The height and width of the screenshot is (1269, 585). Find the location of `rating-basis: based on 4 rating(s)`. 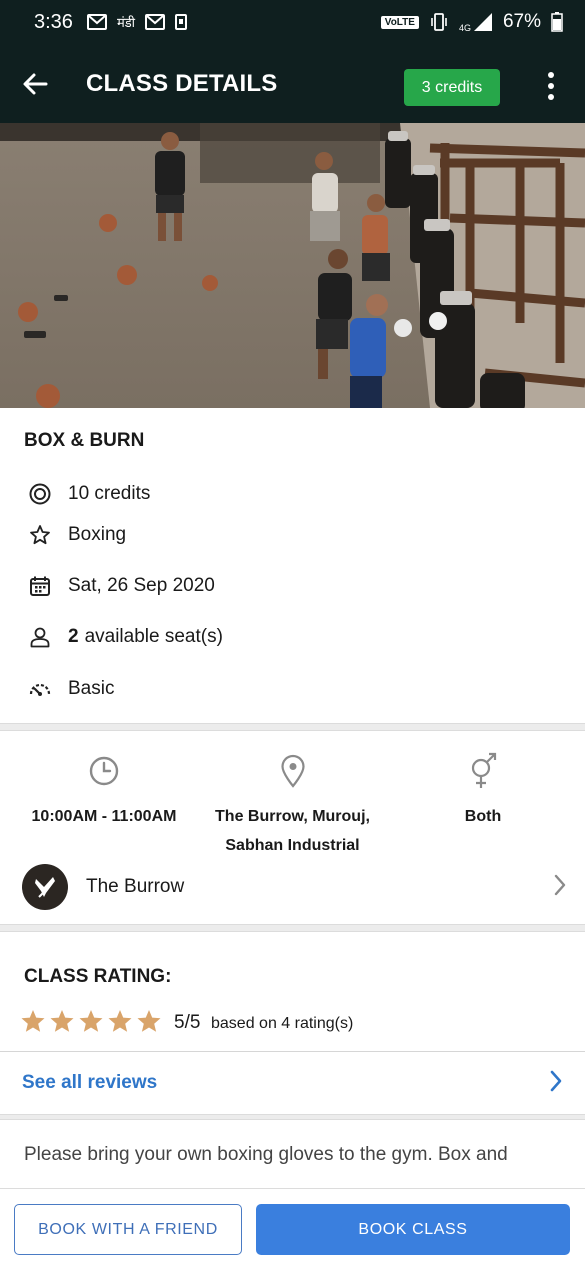

rating-basis: based on 4 rating(s) is located at coordinates (282, 1023).